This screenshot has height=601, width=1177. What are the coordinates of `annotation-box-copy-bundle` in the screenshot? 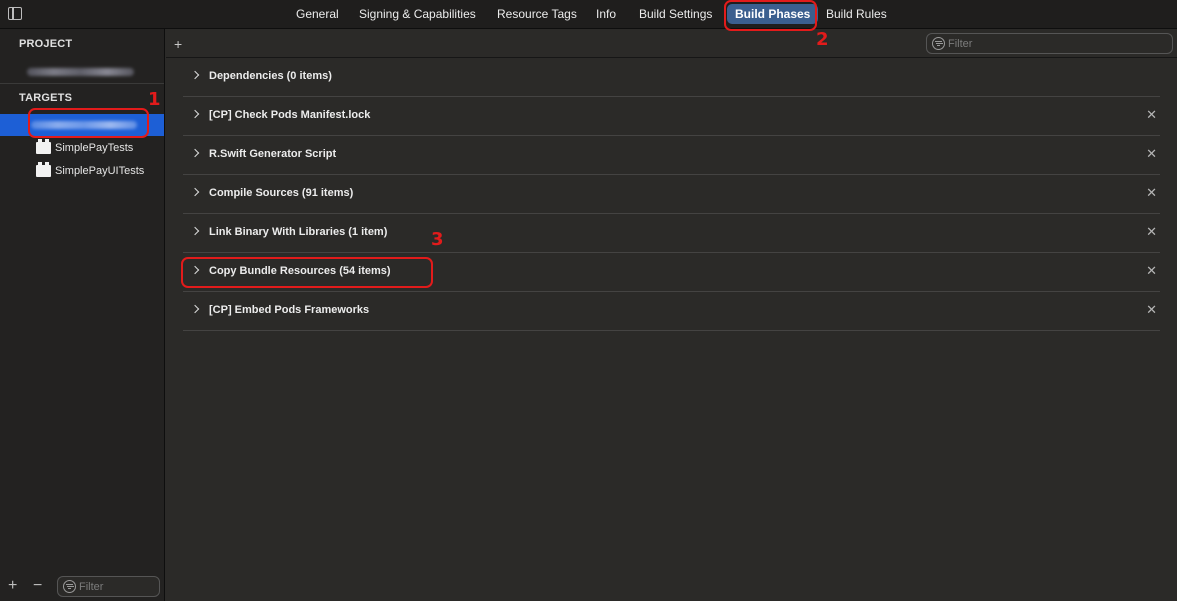 It's located at (307, 272).